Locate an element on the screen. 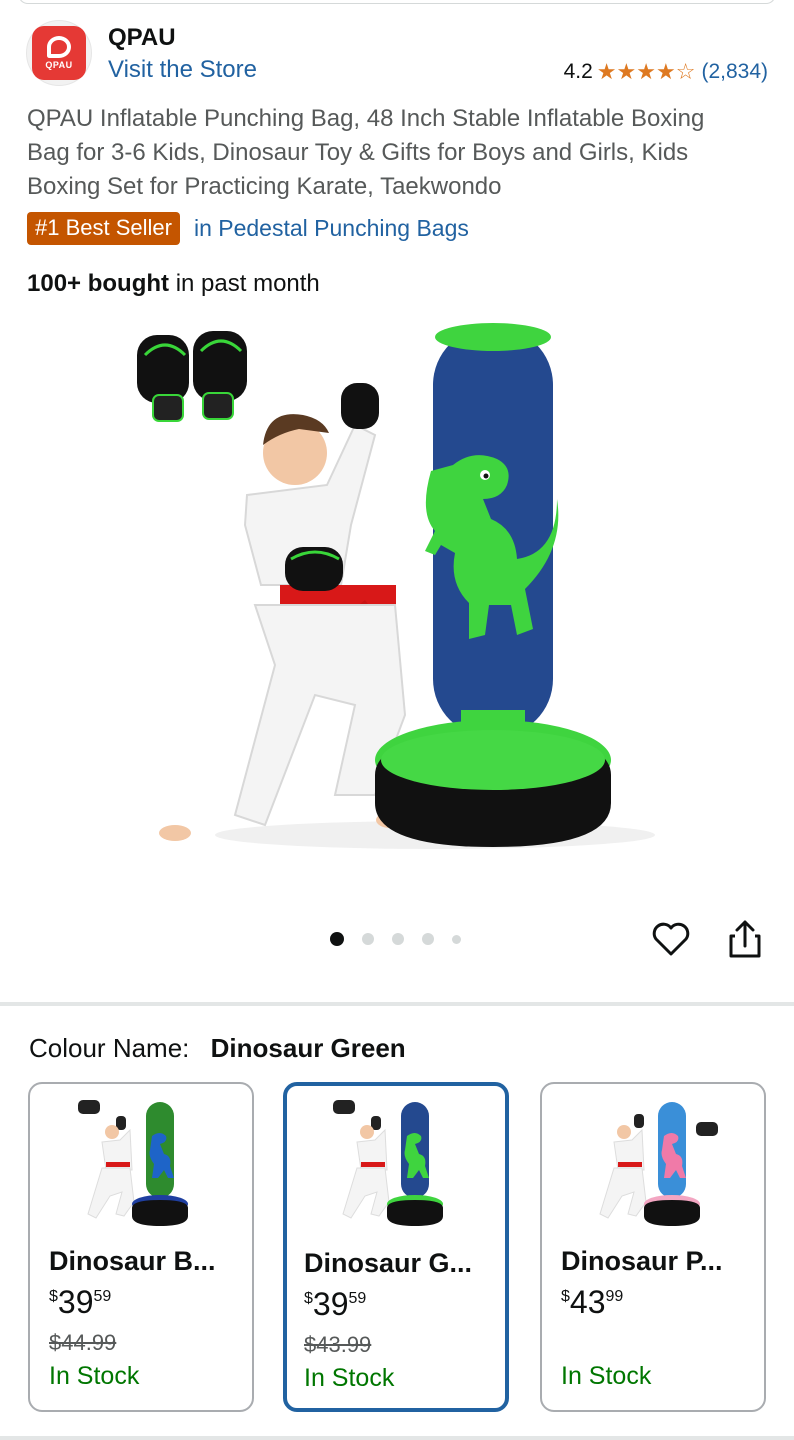  best-seller-badge: #1 Best Seller is located at coordinates (103, 228).